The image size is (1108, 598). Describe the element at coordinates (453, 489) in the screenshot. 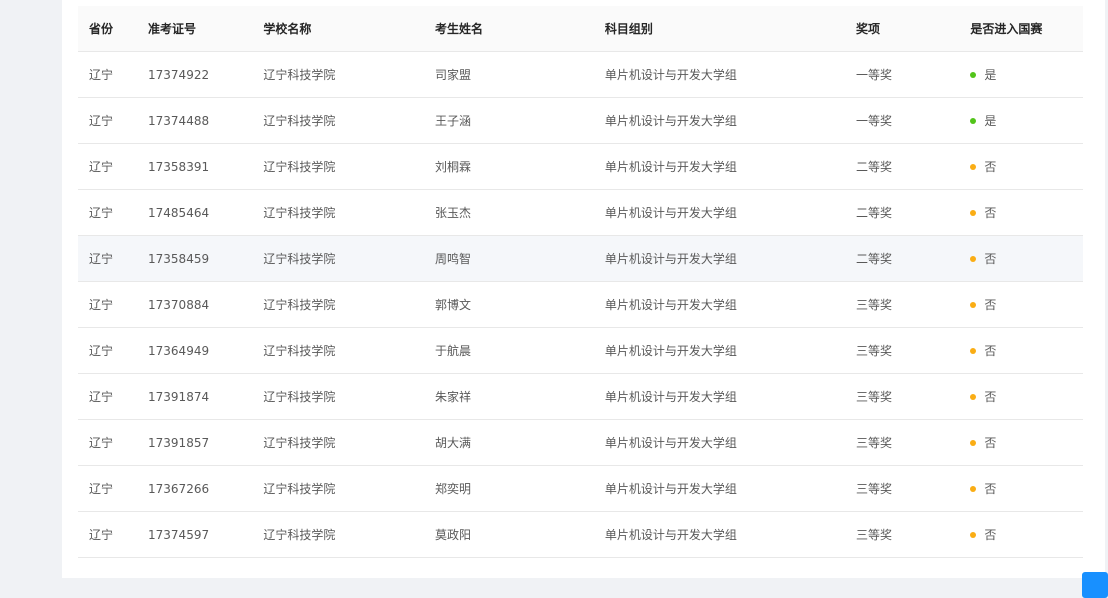

I see `cell-name: 郑奕明` at that location.